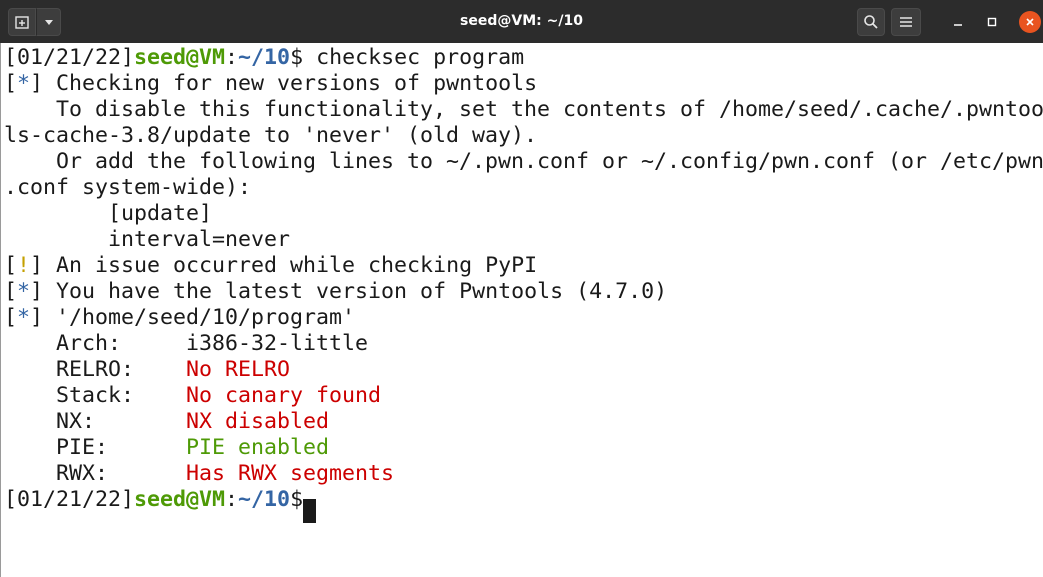 This screenshot has width=1043, height=577. I want to click on close-button, so click(1030, 22).